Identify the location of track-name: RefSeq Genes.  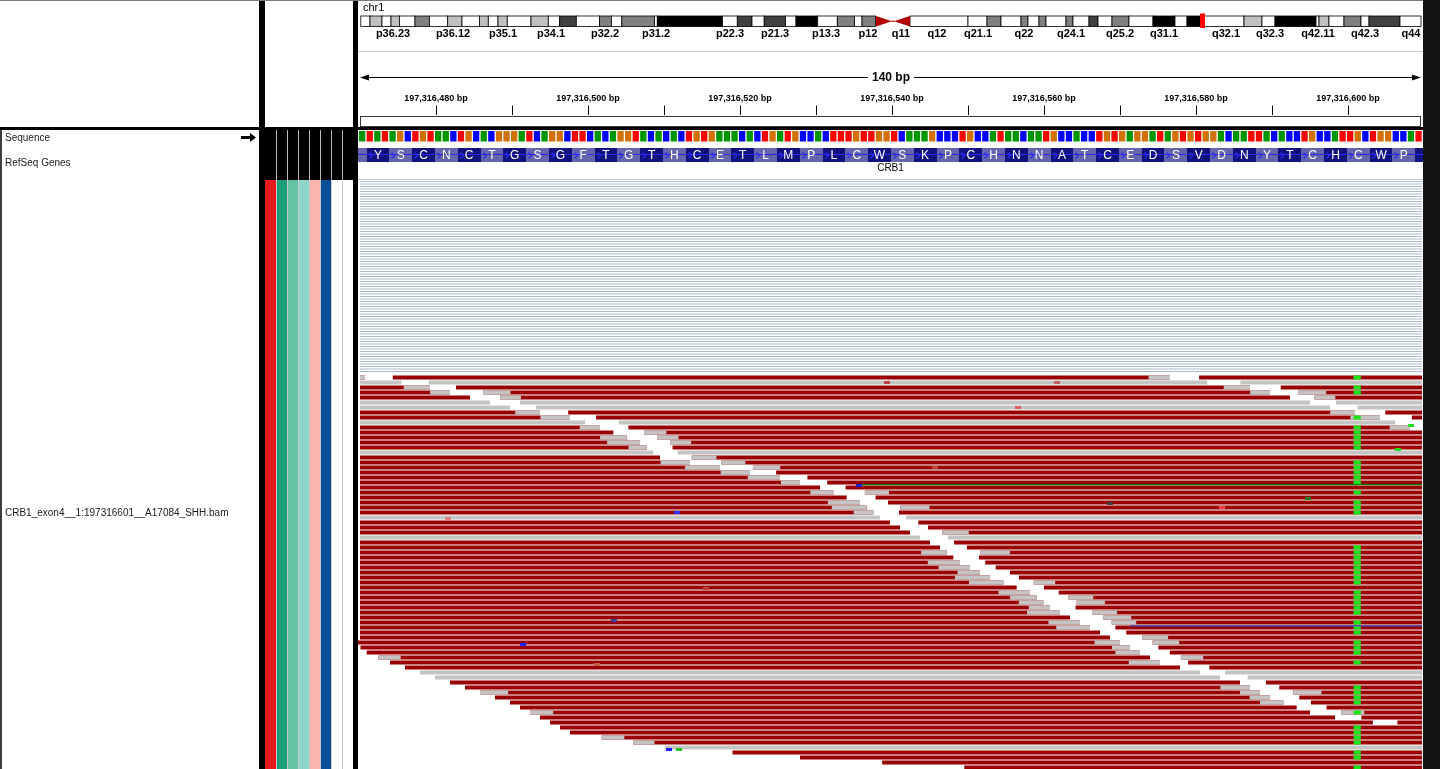
(38, 162).